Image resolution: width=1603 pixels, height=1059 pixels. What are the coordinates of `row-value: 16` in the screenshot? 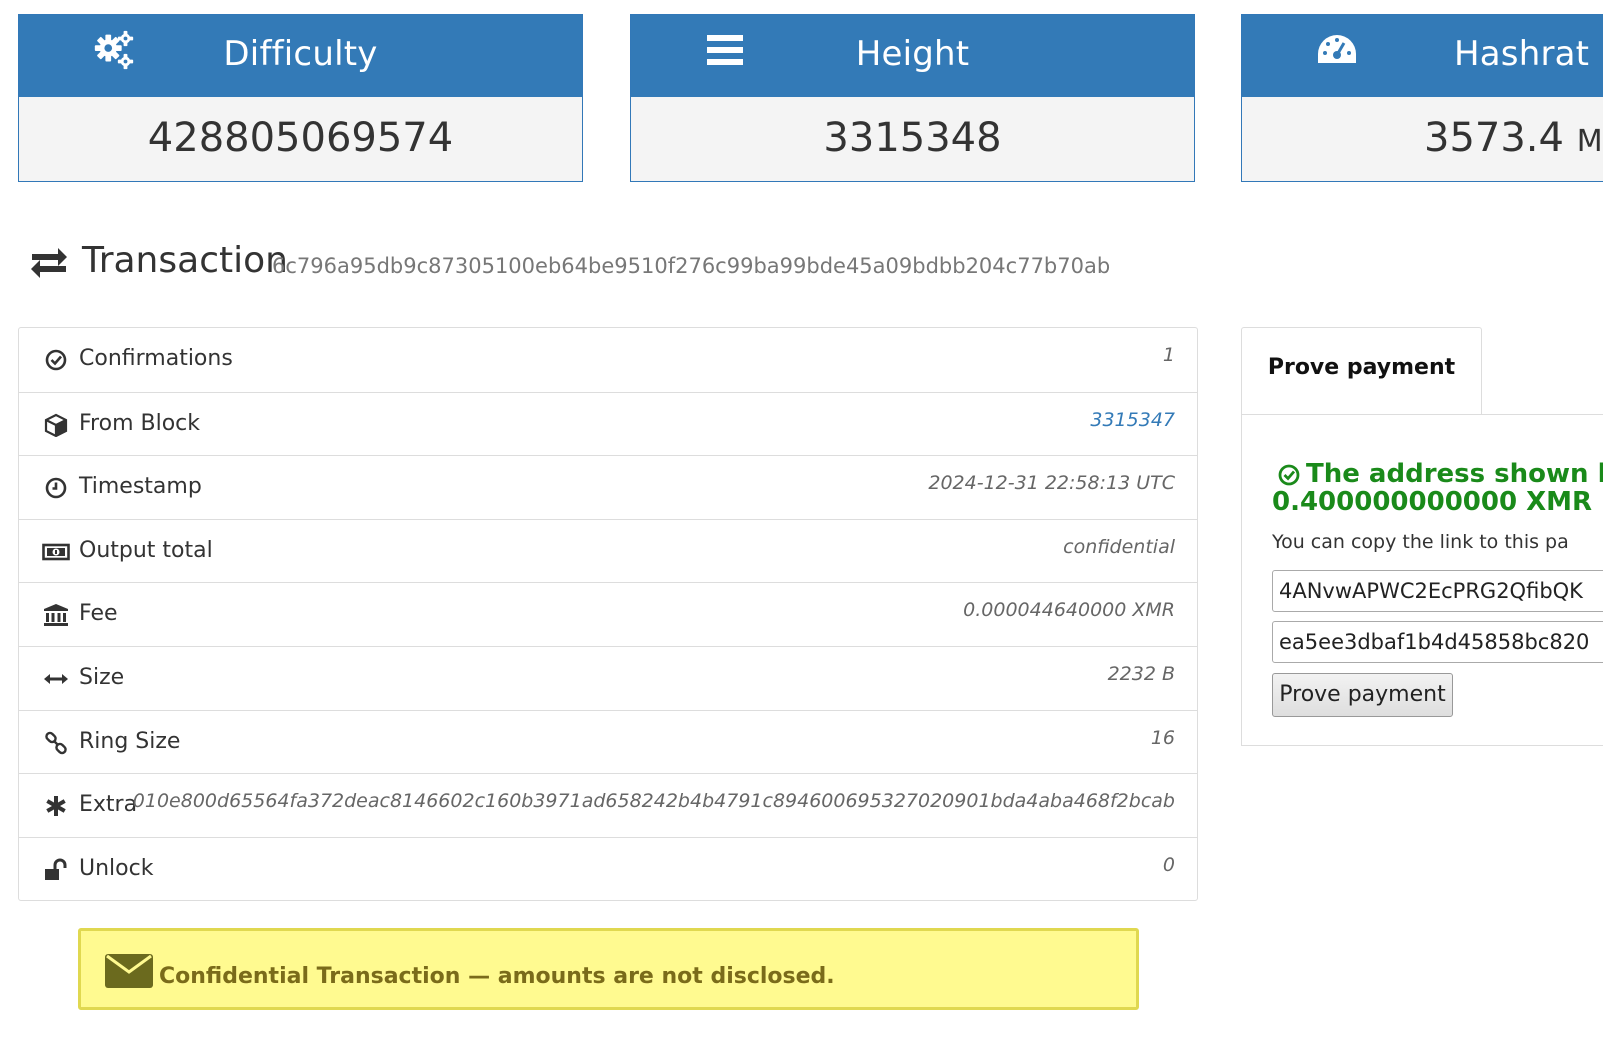 It's located at (1162, 737).